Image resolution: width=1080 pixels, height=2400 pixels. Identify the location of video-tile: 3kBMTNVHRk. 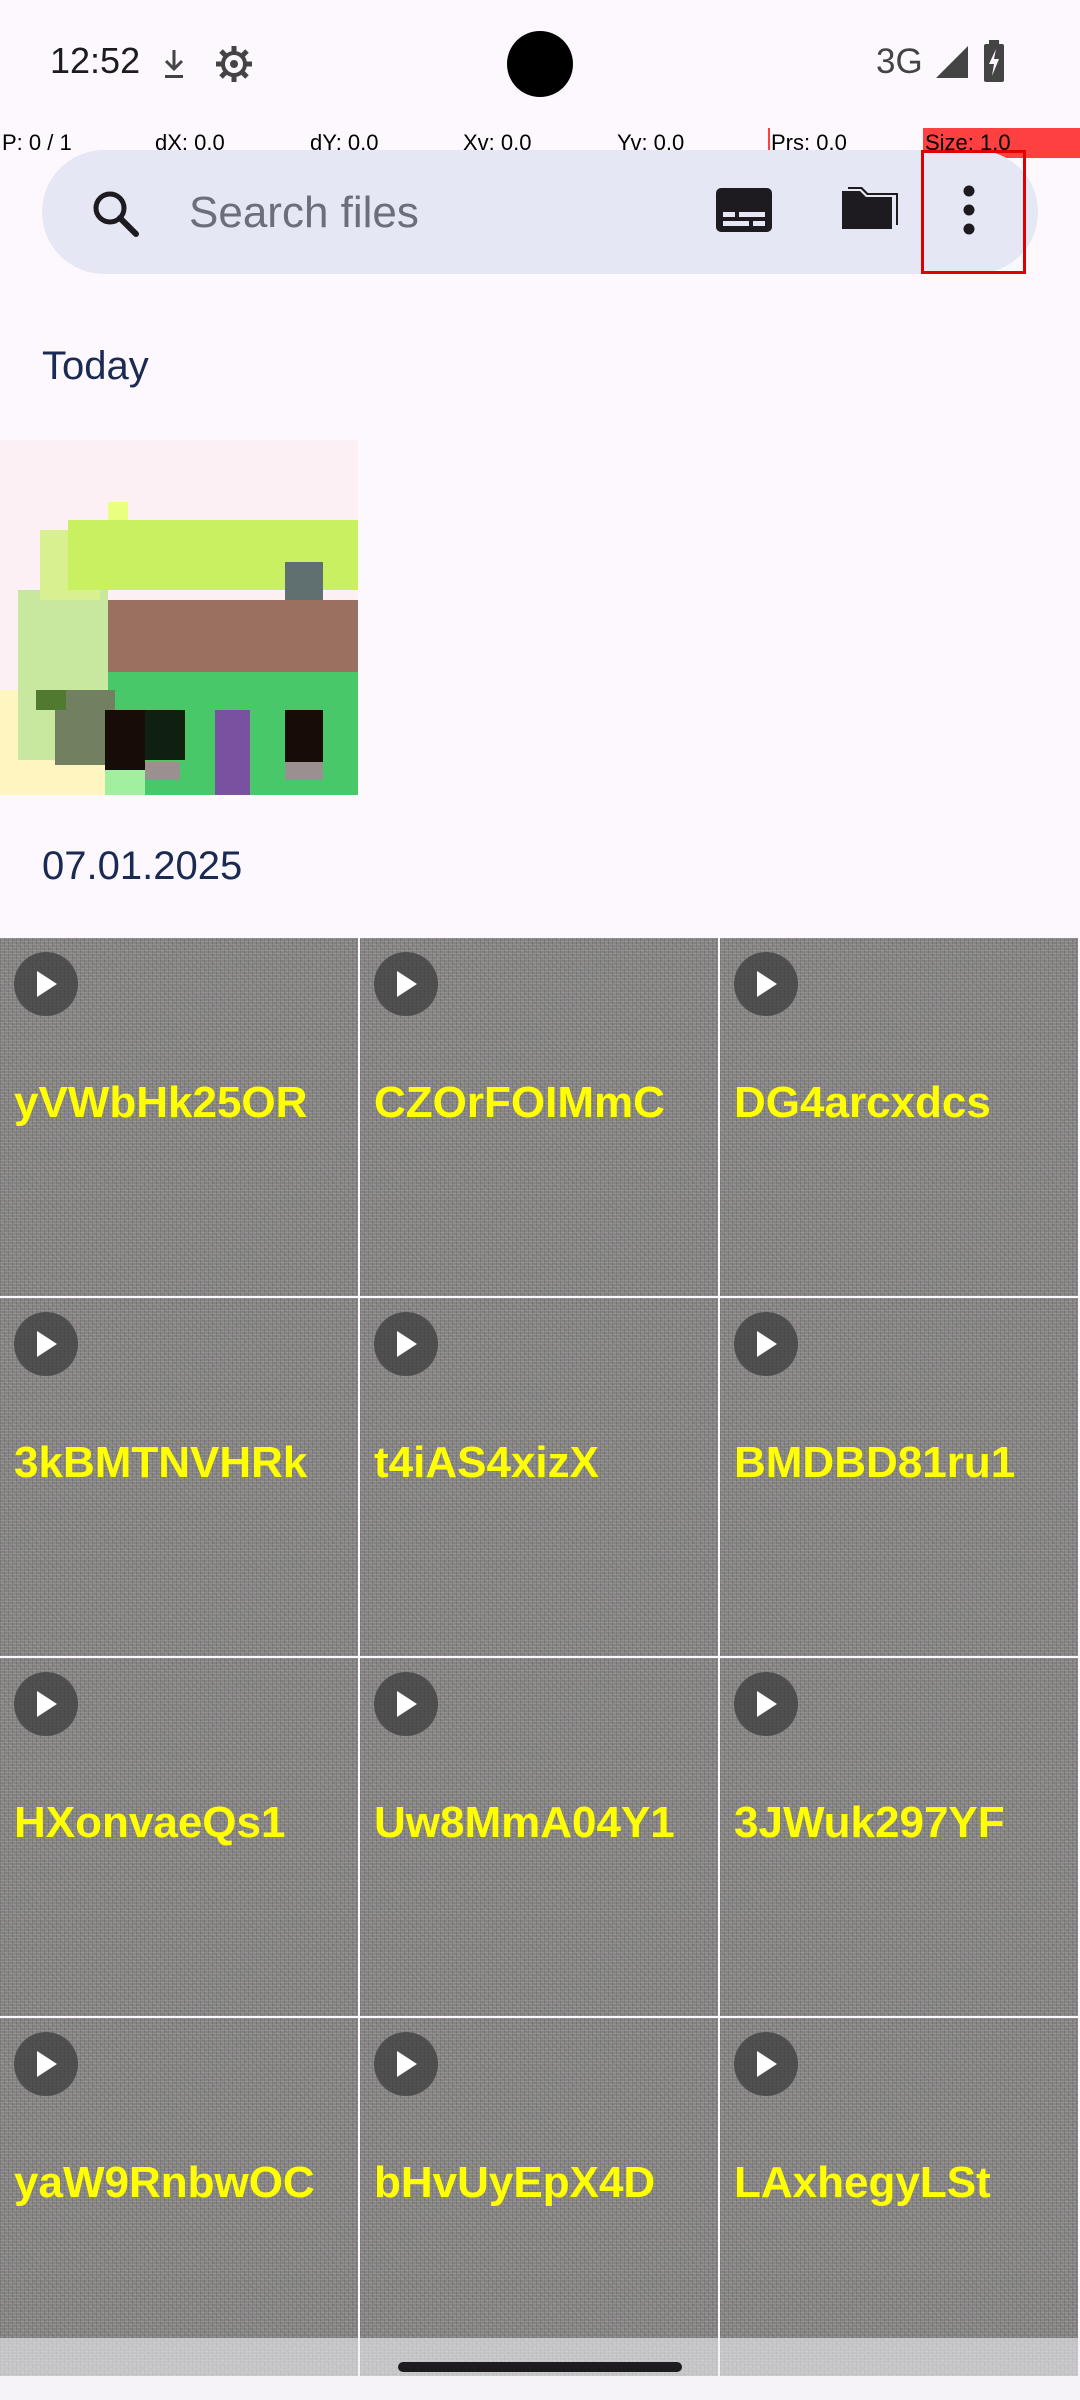
(179, 1477).